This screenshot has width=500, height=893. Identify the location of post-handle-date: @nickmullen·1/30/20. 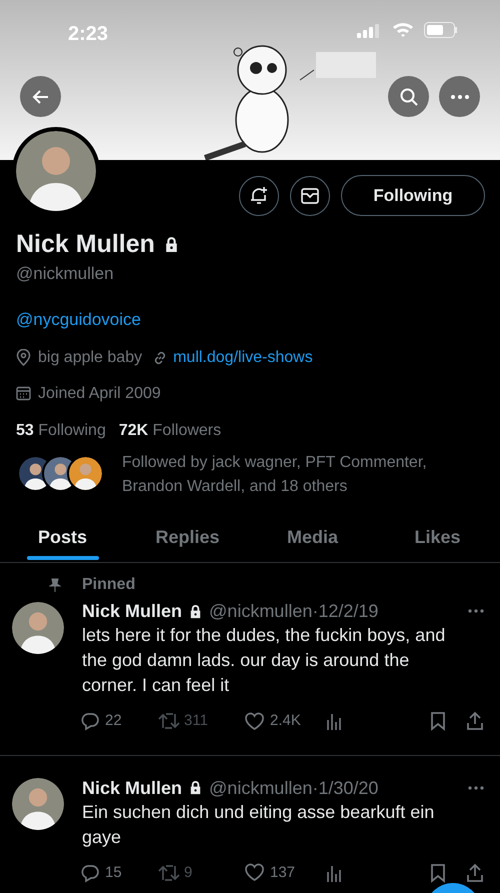
(293, 788).